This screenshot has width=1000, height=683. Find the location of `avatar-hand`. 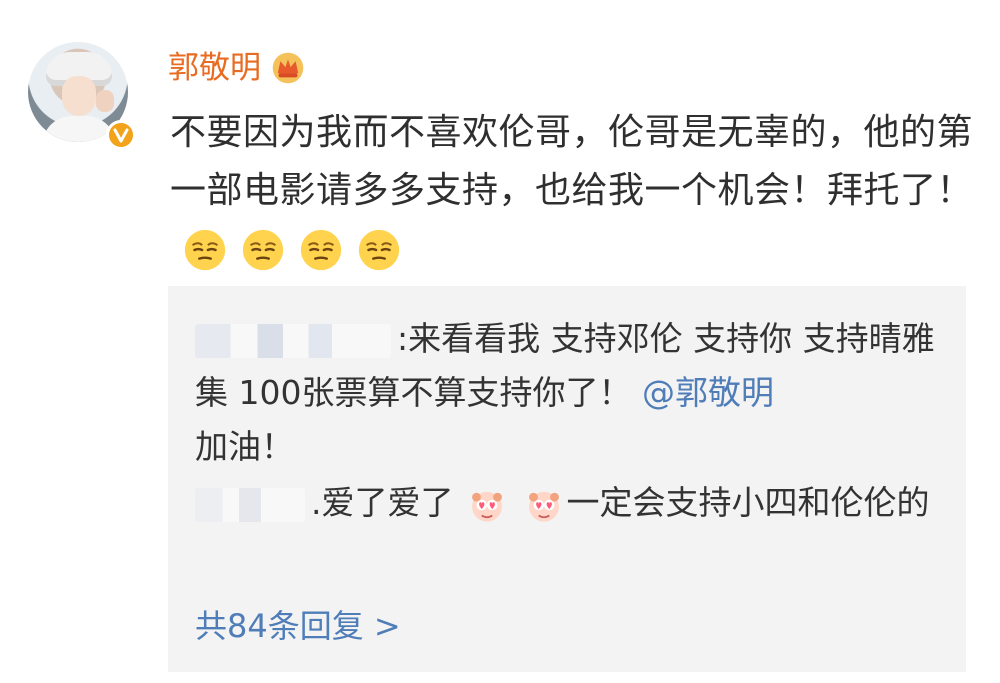

avatar-hand is located at coordinates (105, 101).